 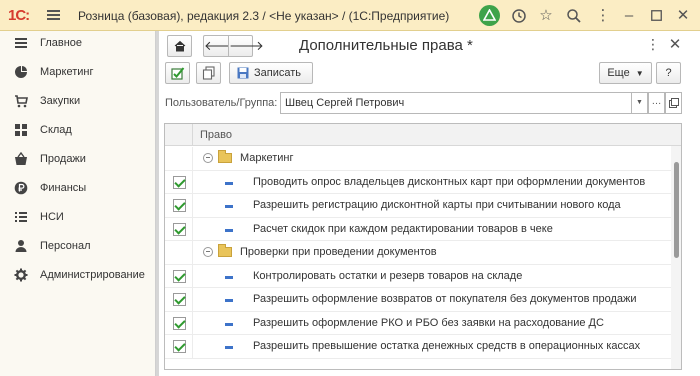 What do you see at coordinates (21, 246) in the screenshot?
I see `person-icon` at bounding box center [21, 246].